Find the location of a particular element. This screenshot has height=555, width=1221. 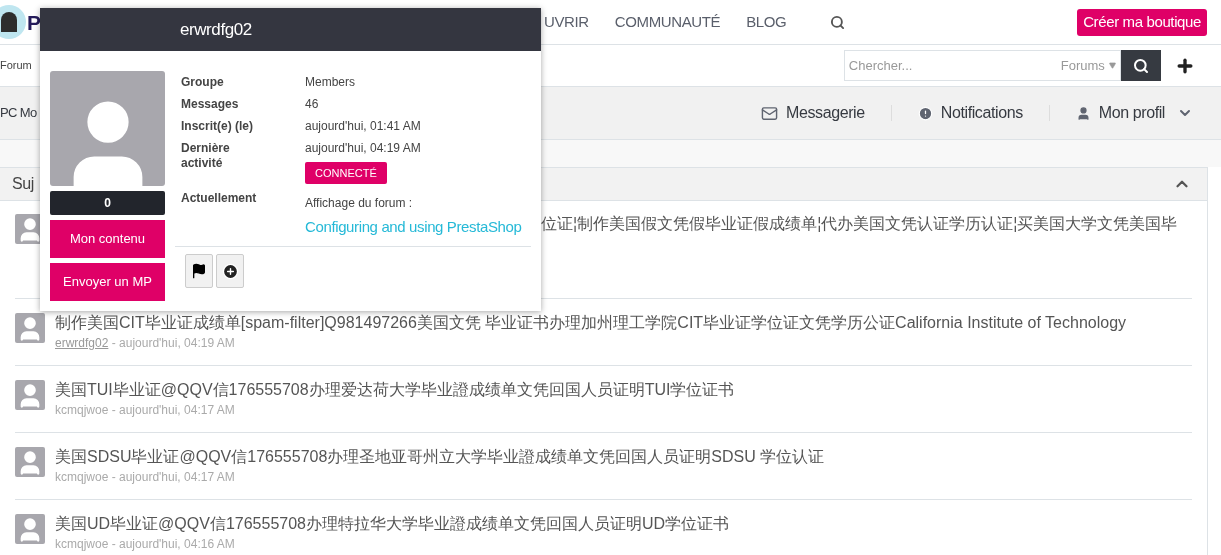

post-time: - aujourd'hui, 04:19 AM is located at coordinates (172, 343).